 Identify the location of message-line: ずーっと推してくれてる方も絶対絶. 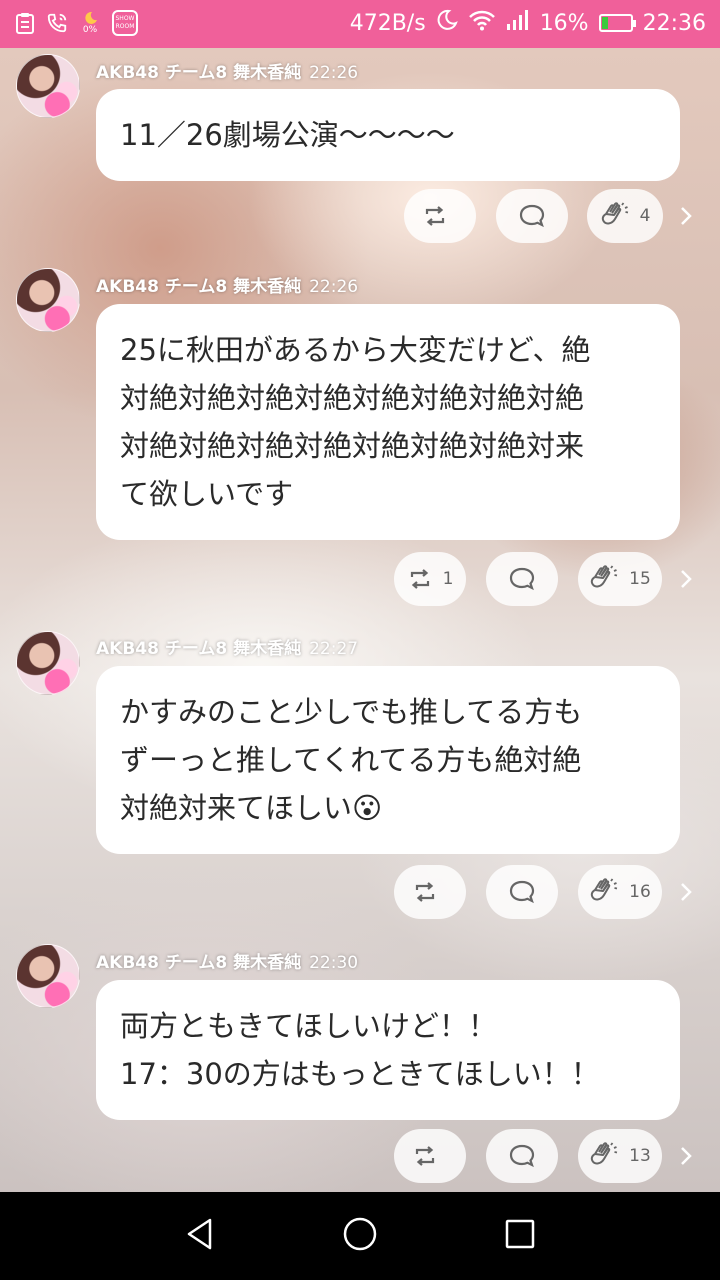
(351, 760).